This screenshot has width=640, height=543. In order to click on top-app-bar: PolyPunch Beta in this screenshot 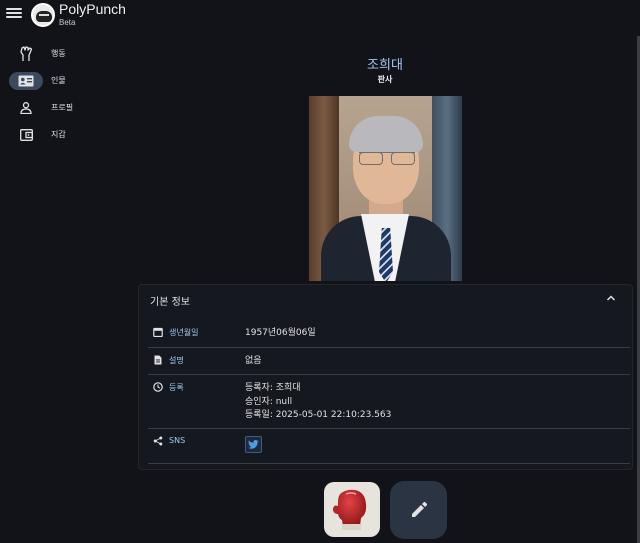, I will do `click(320, 16)`.